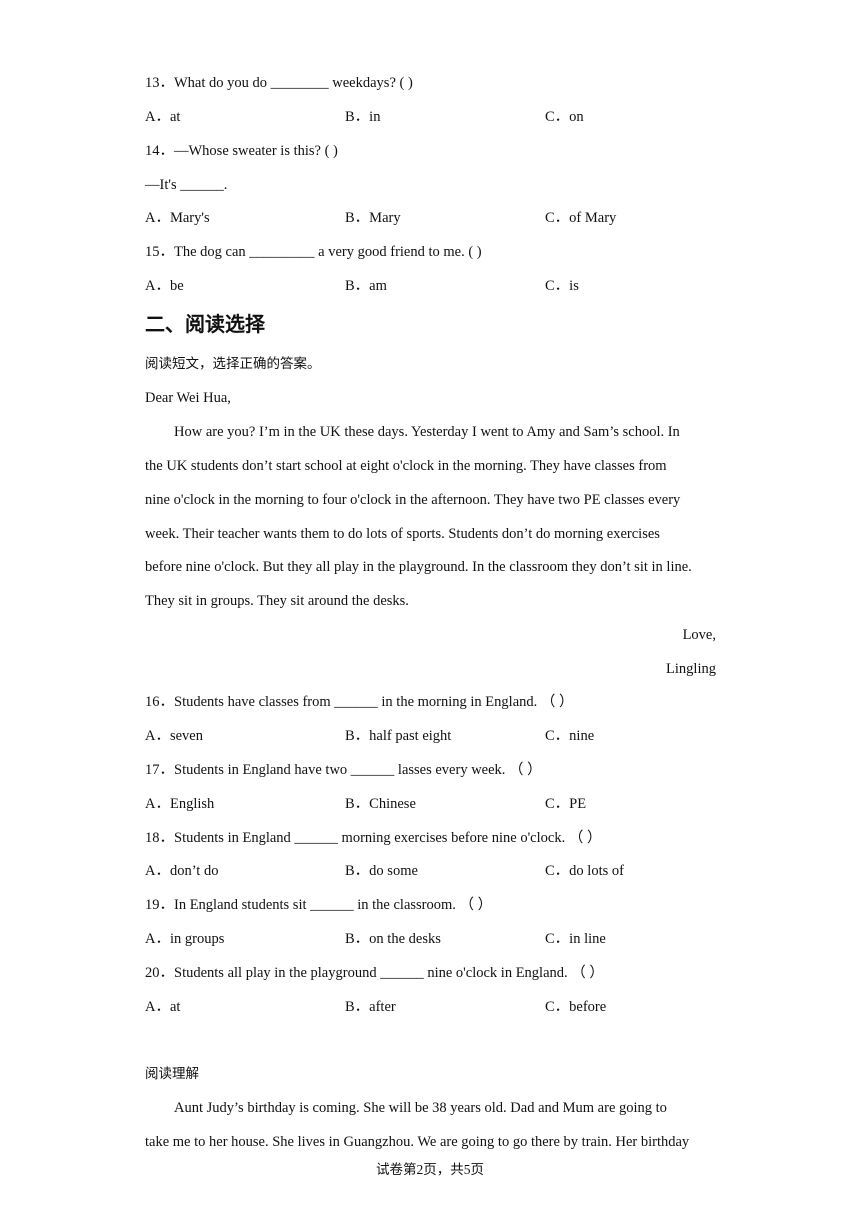  What do you see at coordinates (159, 770) in the screenshot?
I see `question-number: 17．` at bounding box center [159, 770].